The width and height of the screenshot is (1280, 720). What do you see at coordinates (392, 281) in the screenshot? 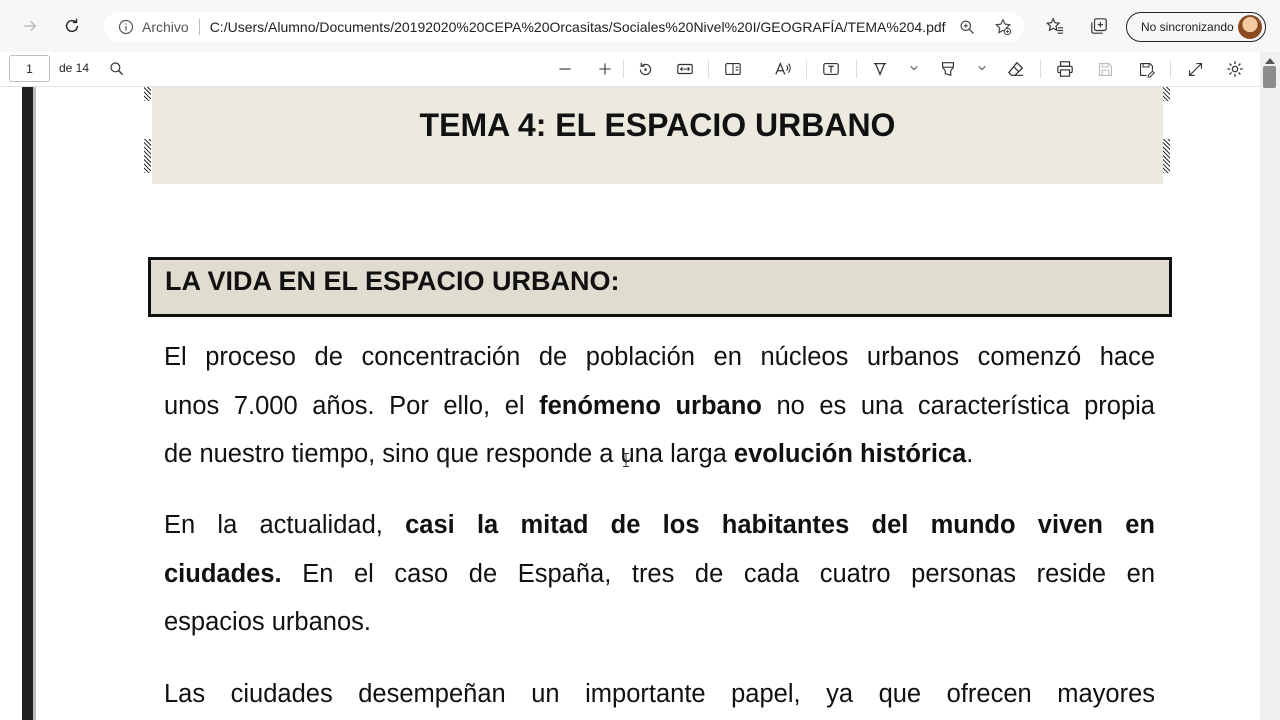
I see `section-heading: LA VIDA EN EL ESPACIO URBANO:` at bounding box center [392, 281].